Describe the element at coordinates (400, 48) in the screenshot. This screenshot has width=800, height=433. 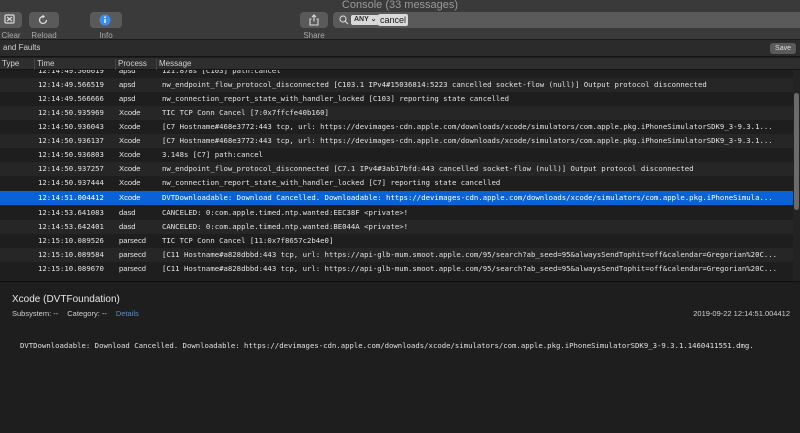
I see `filter-bar: and Faults Save` at that location.